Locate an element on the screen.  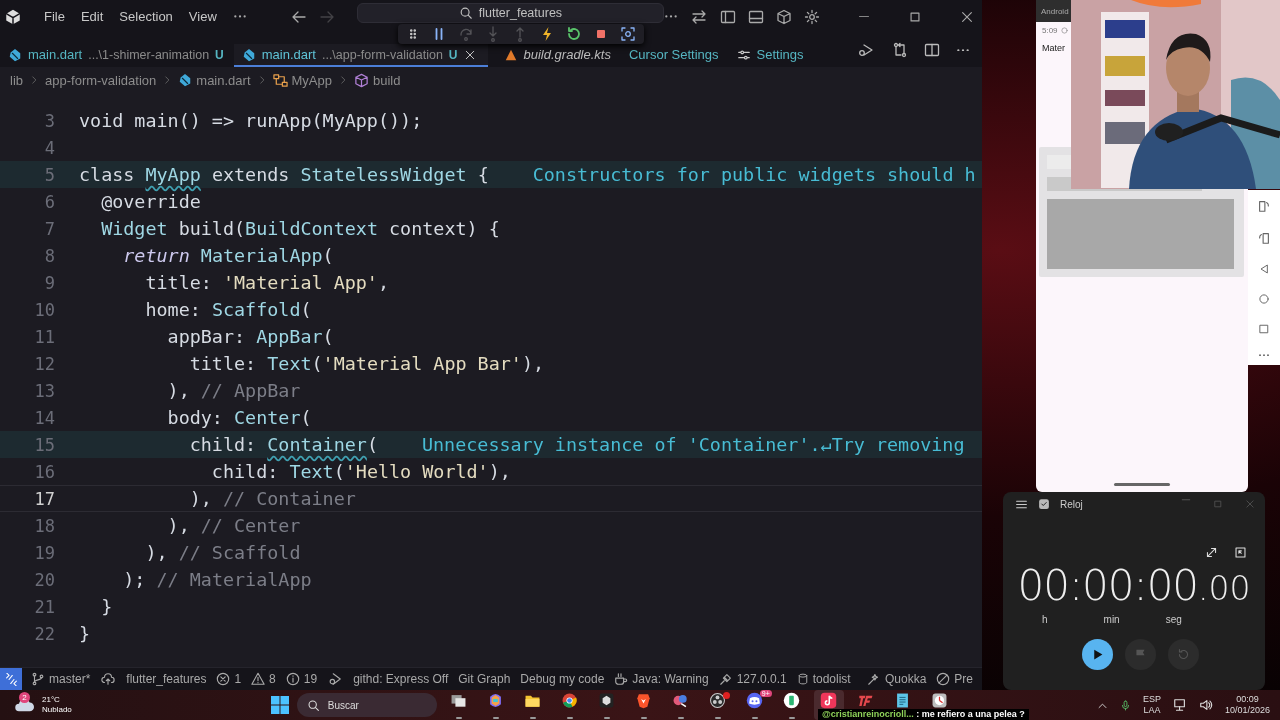
breadcrumb-item: lib is located at coordinates (16, 80).